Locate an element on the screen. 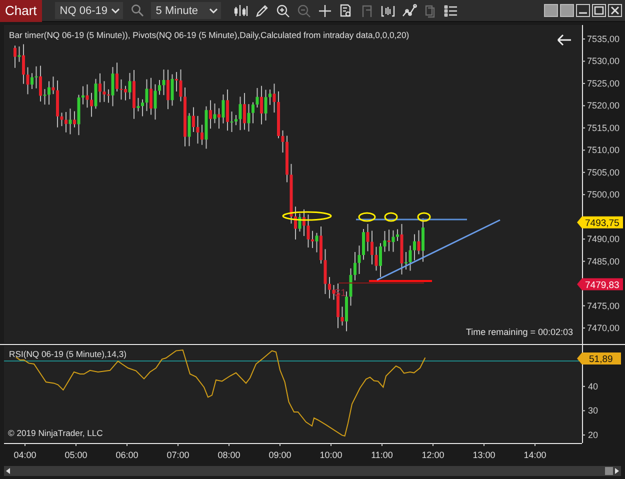 This screenshot has height=479, width=625. price-tick-label: 7520,00 is located at coordinates (603, 105).